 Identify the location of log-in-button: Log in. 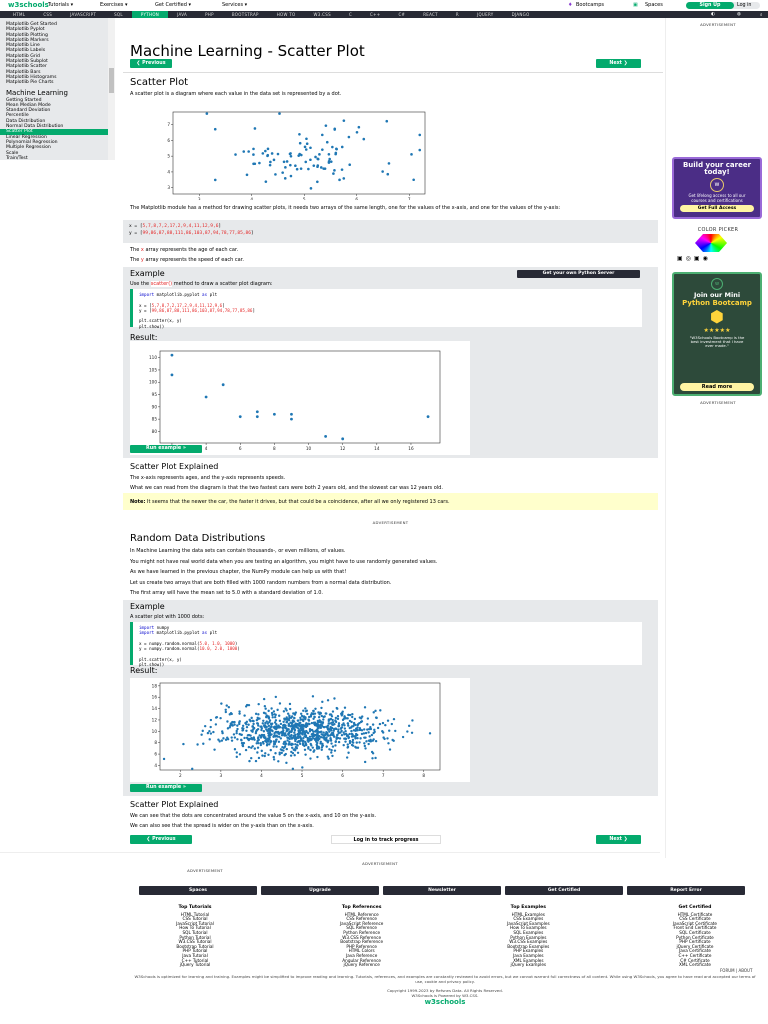
(744, 5).